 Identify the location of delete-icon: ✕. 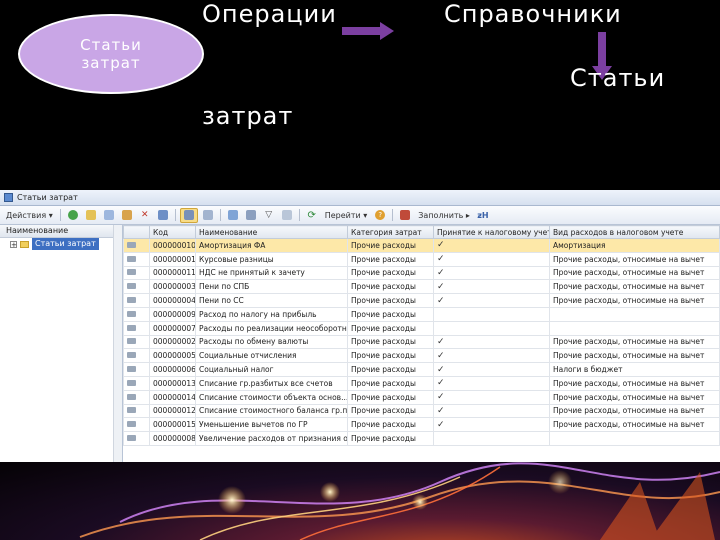
(145, 215).